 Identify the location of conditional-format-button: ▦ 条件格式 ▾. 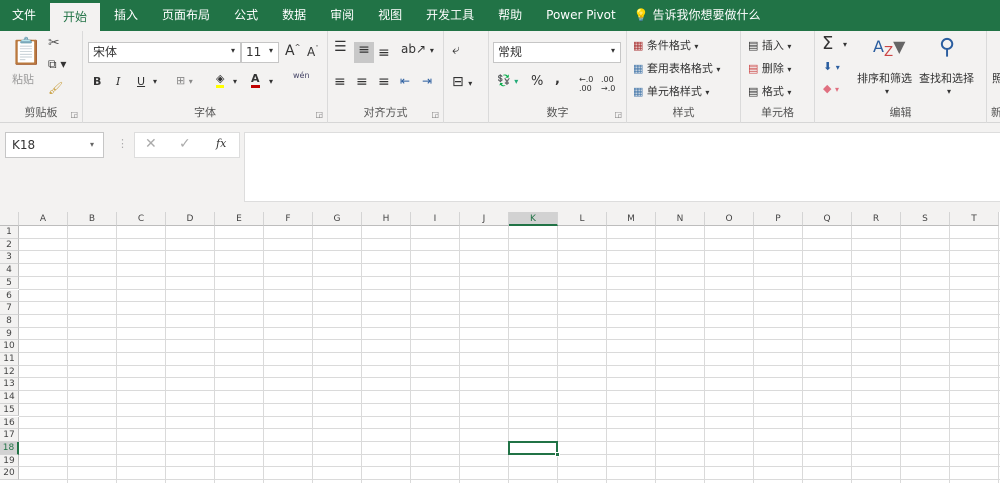
(665, 45).